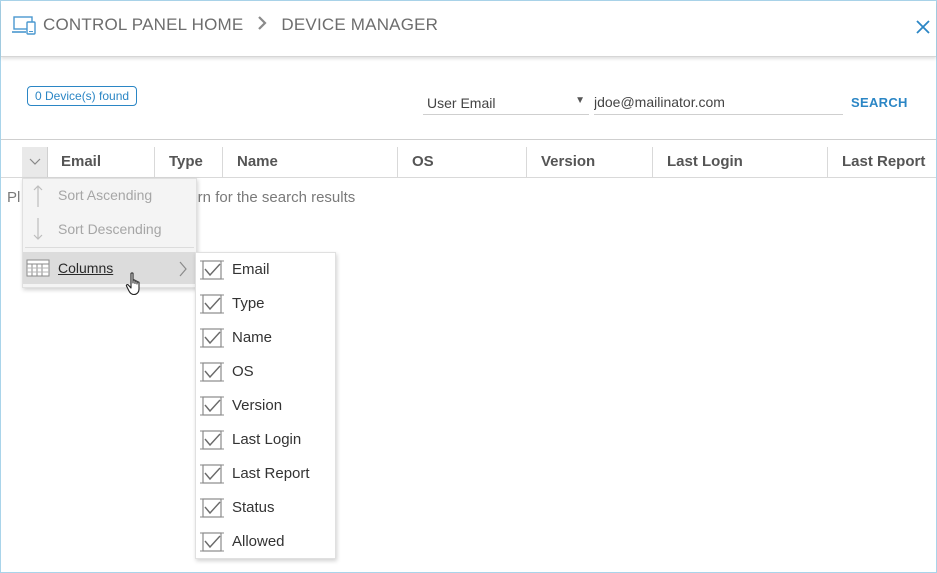 This screenshot has height=573, width=937. I want to click on menu-item-columns: Columns, so click(109, 268).